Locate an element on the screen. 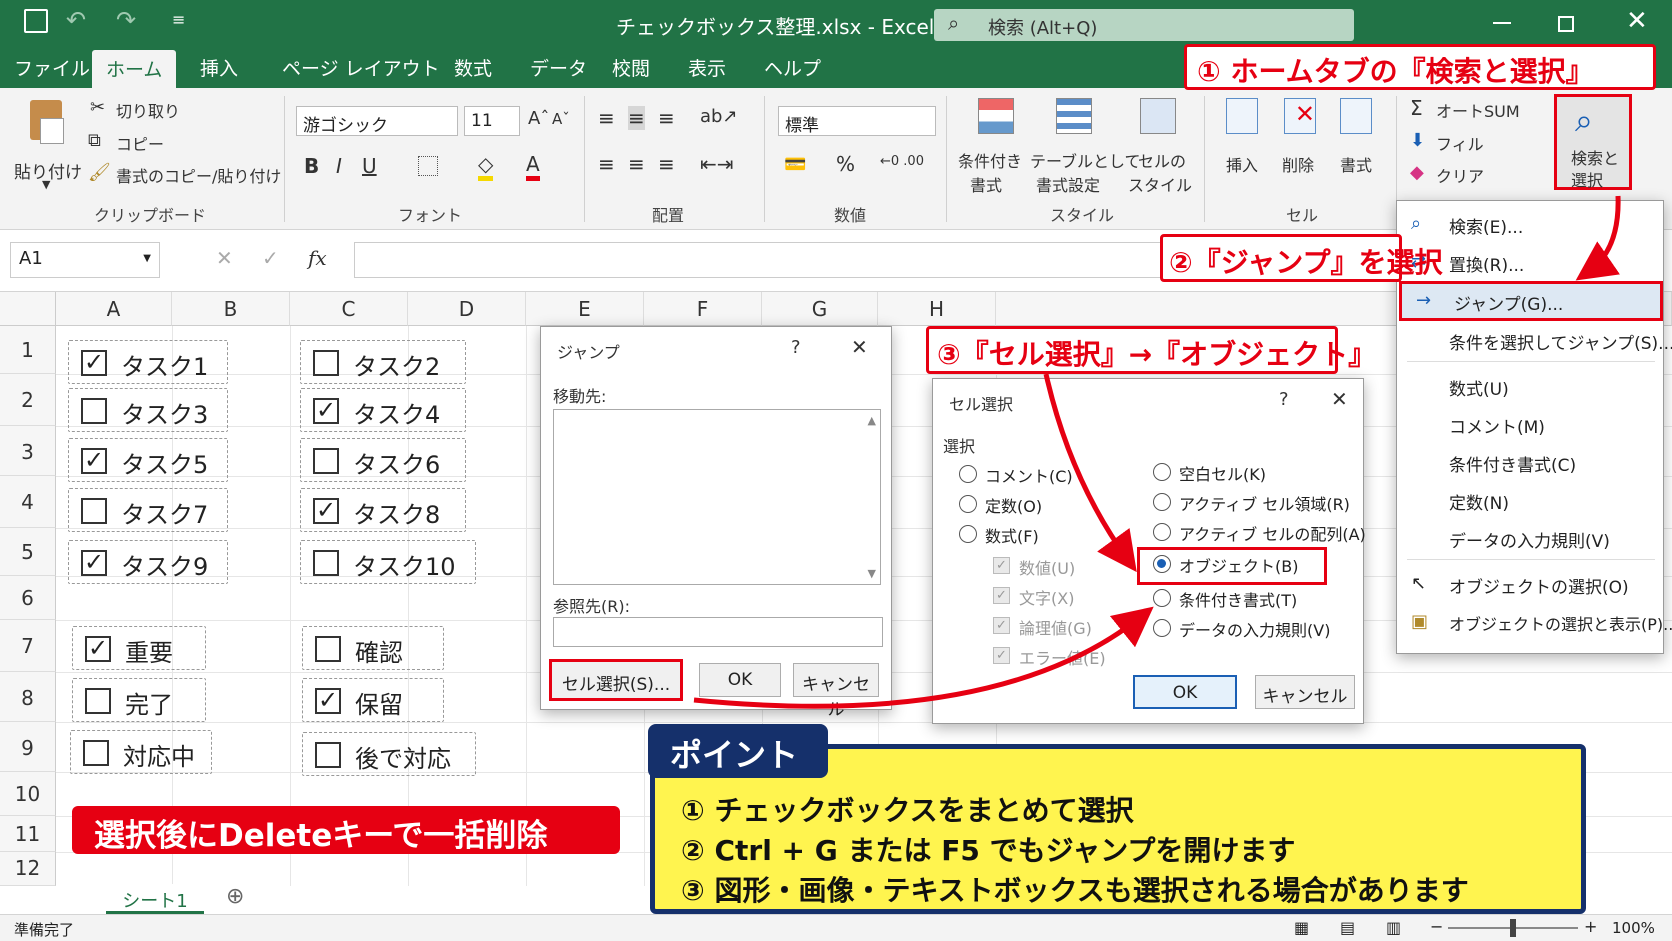 The height and width of the screenshot is (941, 1672). arrow-special-to-objects is located at coordinates (923, 657).